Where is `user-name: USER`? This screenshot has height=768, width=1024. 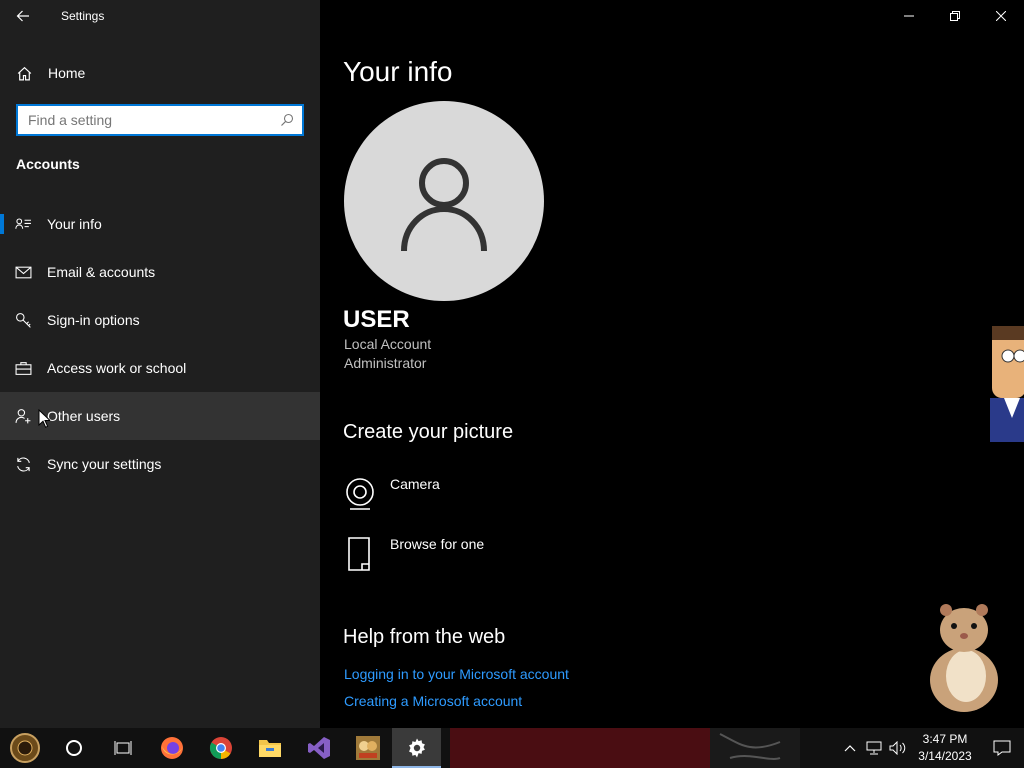
user-name: USER is located at coordinates (376, 319).